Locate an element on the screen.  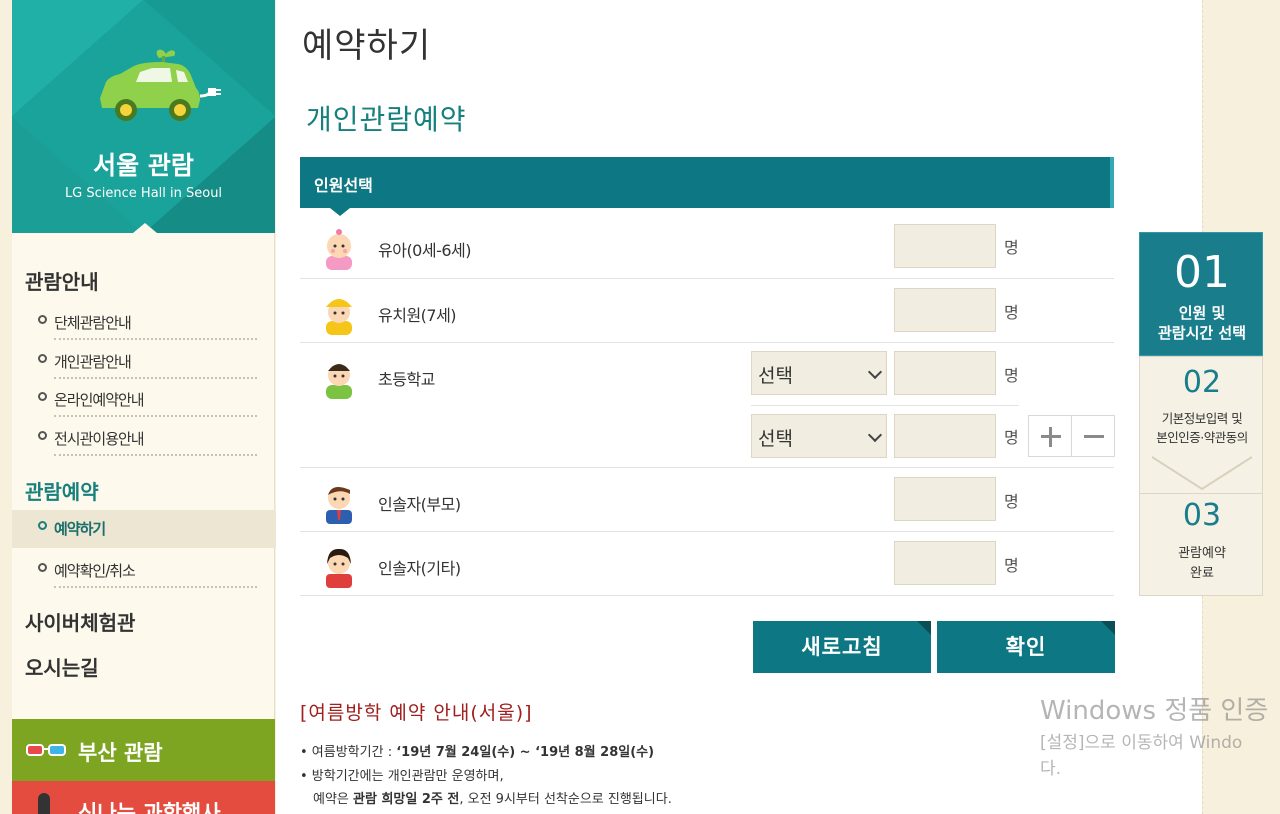
banner-science-event: 신나는 과학행사 is located at coordinates (143, 797).